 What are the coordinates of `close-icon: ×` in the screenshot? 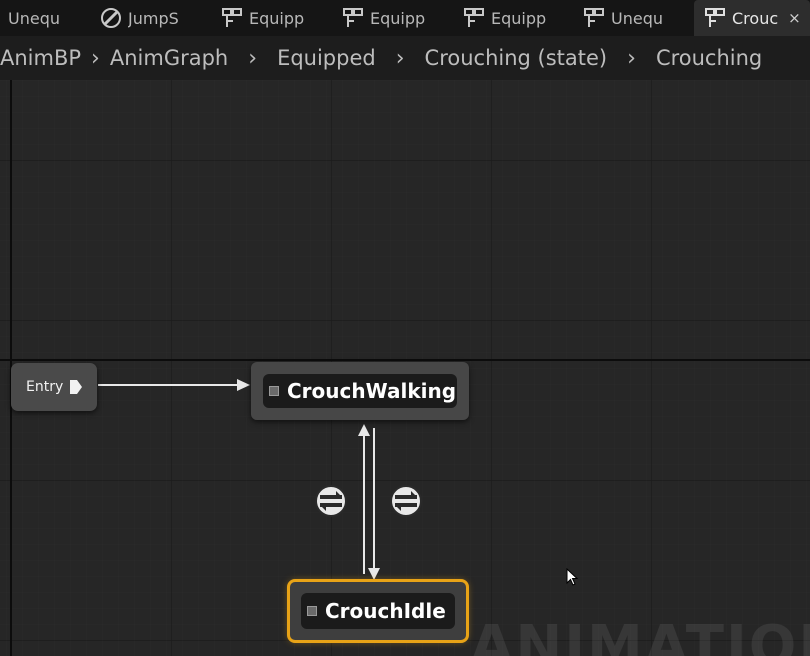 It's located at (794, 18).